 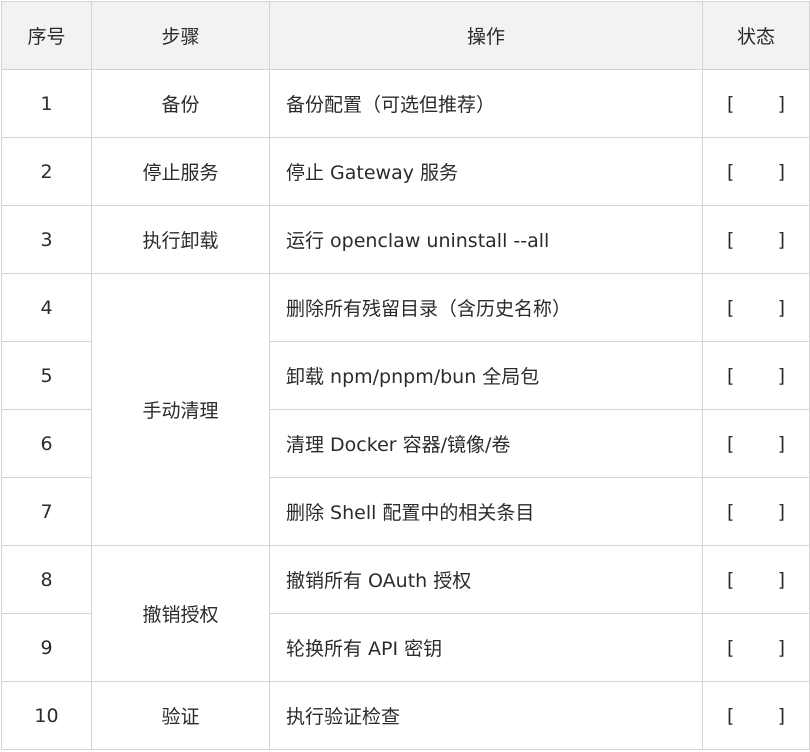 I want to click on table-row: 3 执行卸载 运行 openclaw uninstall --all [], so click(x=405, y=239).